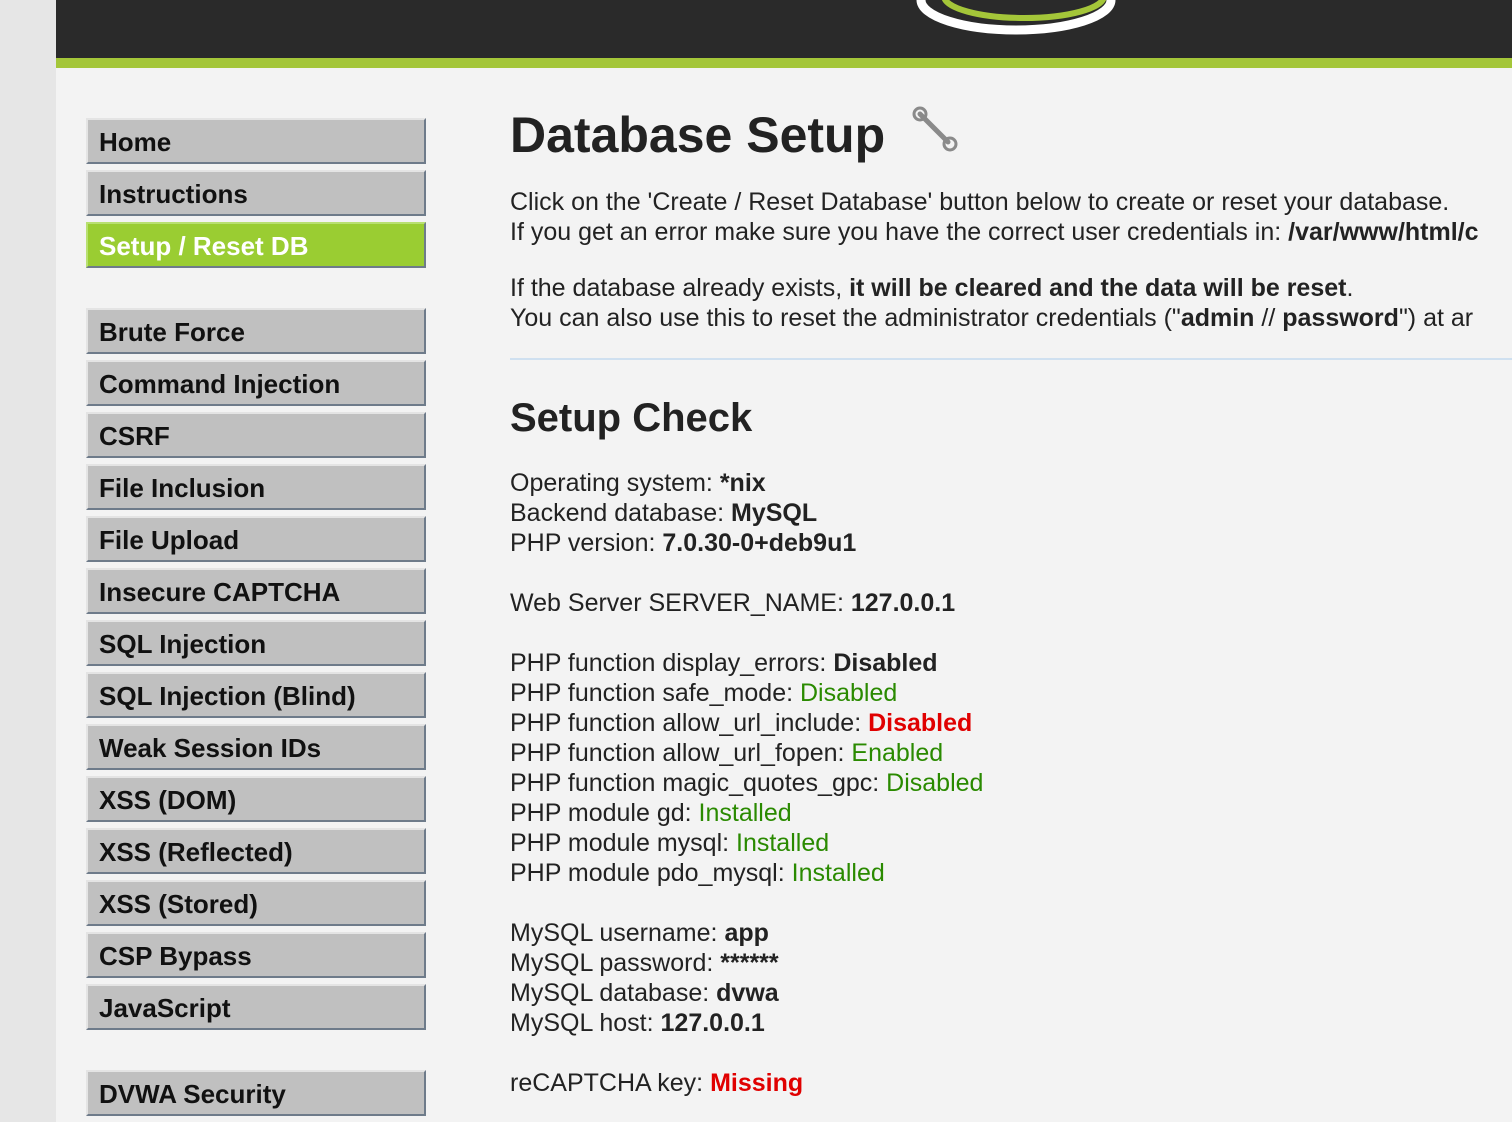 The width and height of the screenshot is (1512, 1122). What do you see at coordinates (747, 783) in the screenshot?
I see `check-magic-quotes: PHP function magic_quotes_gpc: Disabled` at bounding box center [747, 783].